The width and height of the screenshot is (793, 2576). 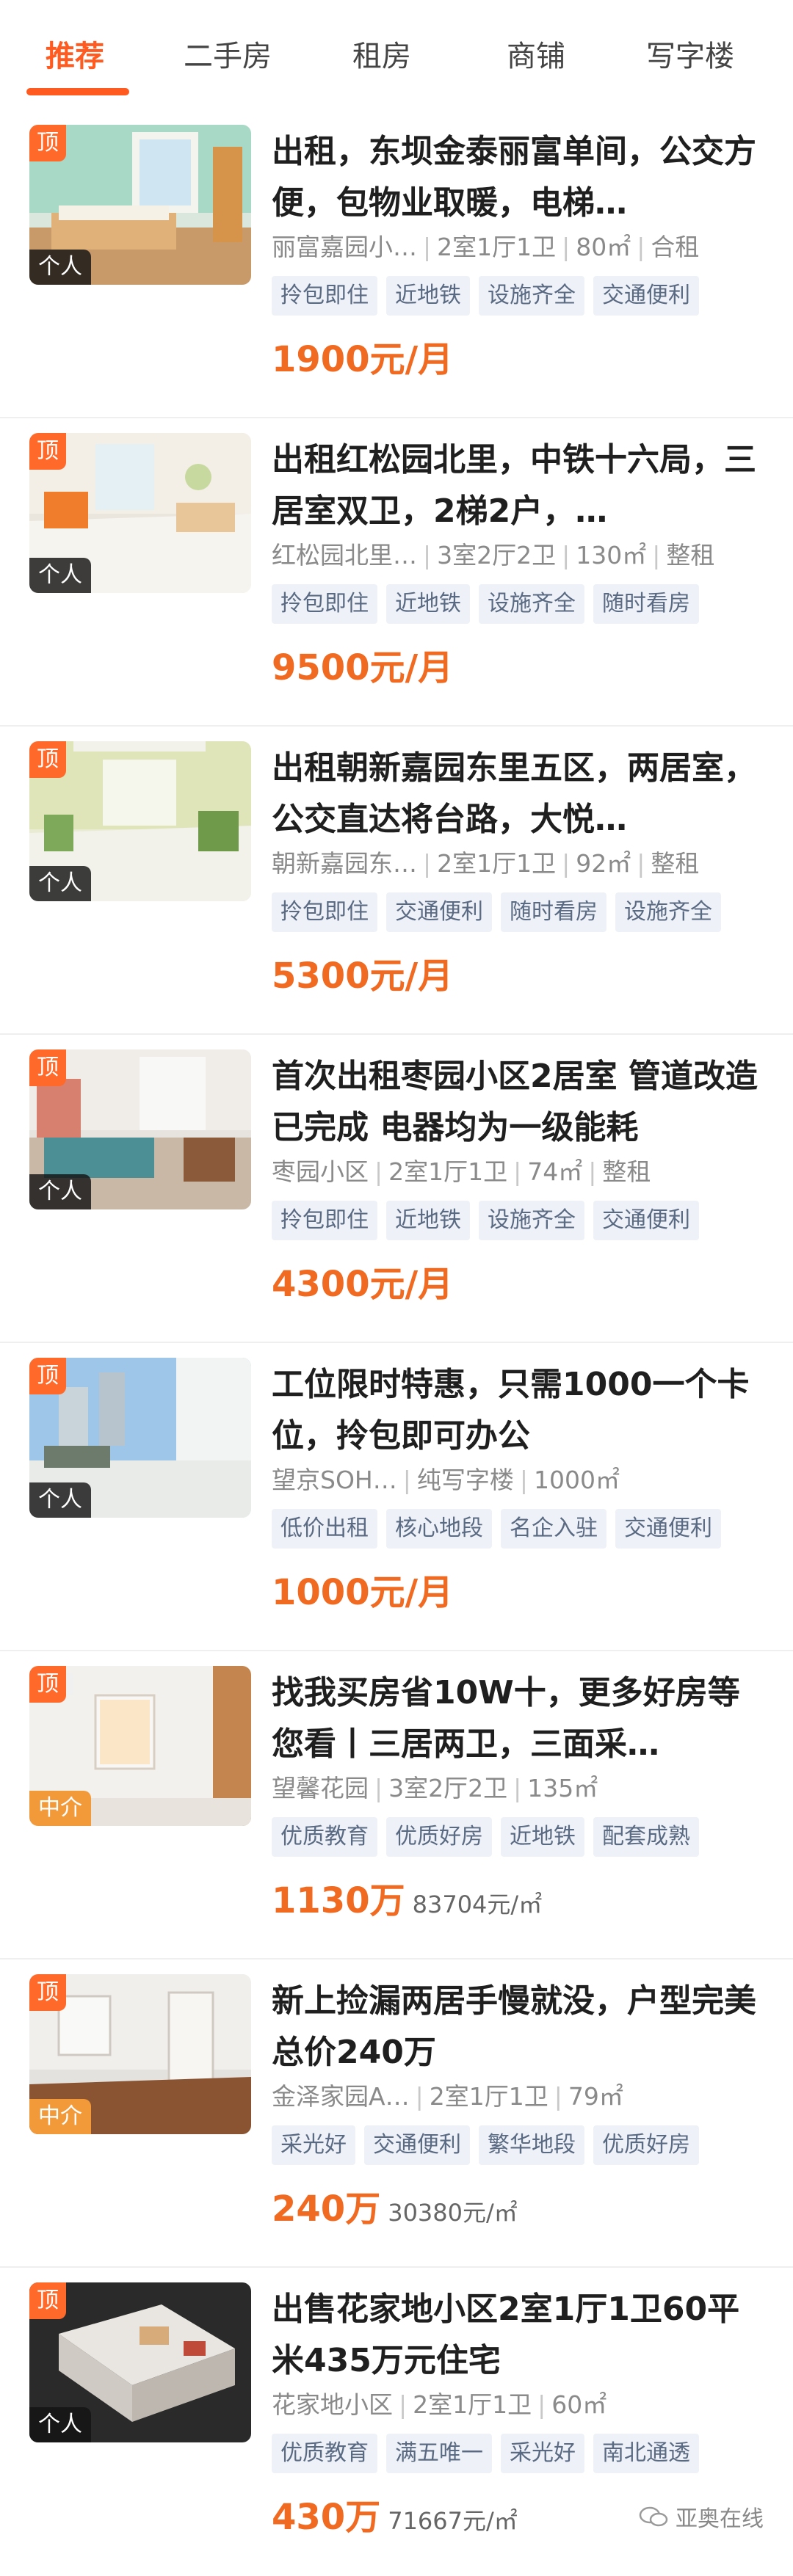 I want to click on feature-tag: 低价出租, so click(x=324, y=1529).